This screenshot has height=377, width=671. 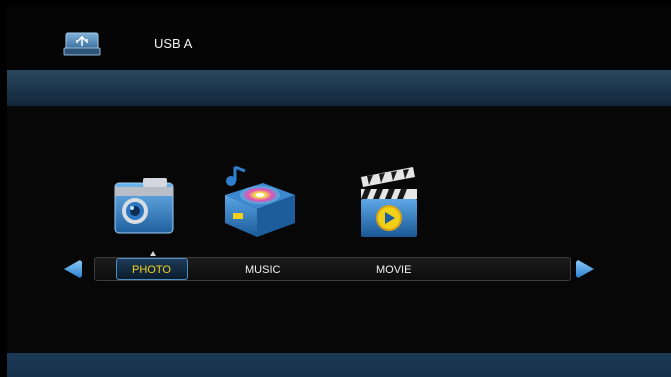 What do you see at coordinates (144, 206) in the screenshot?
I see `camera-icon` at bounding box center [144, 206].